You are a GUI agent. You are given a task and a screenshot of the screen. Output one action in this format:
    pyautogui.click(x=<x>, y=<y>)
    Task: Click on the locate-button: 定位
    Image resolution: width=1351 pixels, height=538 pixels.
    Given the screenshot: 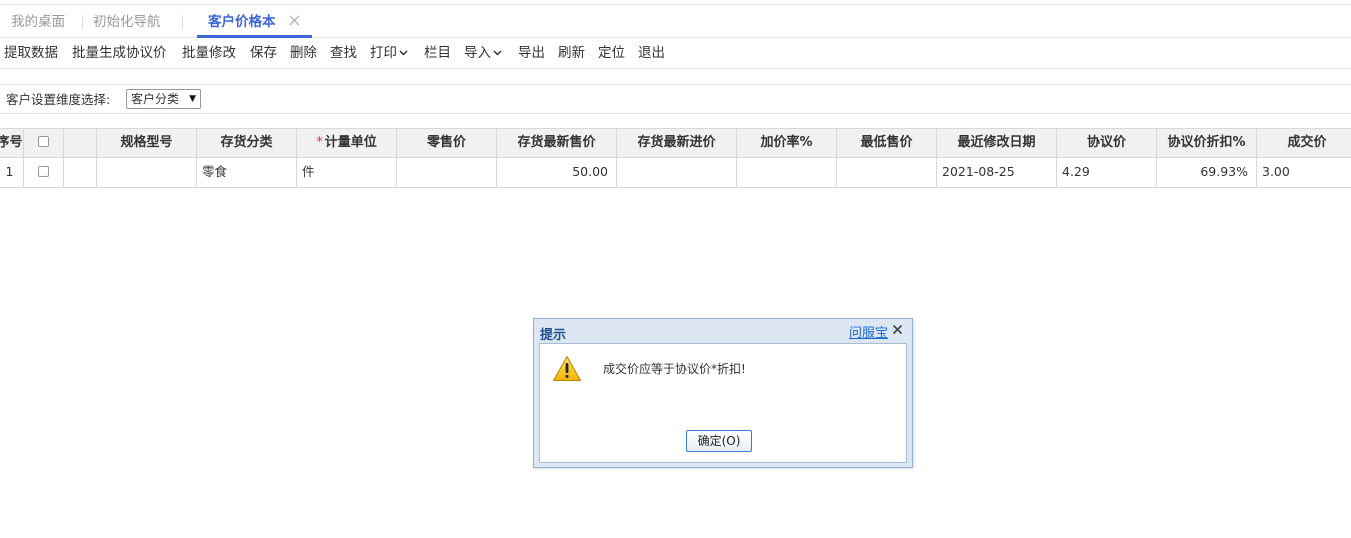 What is the action you would take?
    pyautogui.click(x=611, y=53)
    